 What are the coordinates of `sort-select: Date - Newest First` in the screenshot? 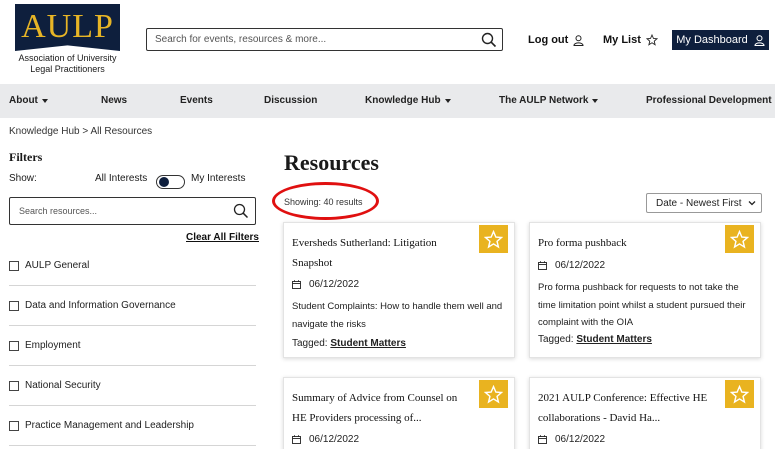 It's located at (704, 203).